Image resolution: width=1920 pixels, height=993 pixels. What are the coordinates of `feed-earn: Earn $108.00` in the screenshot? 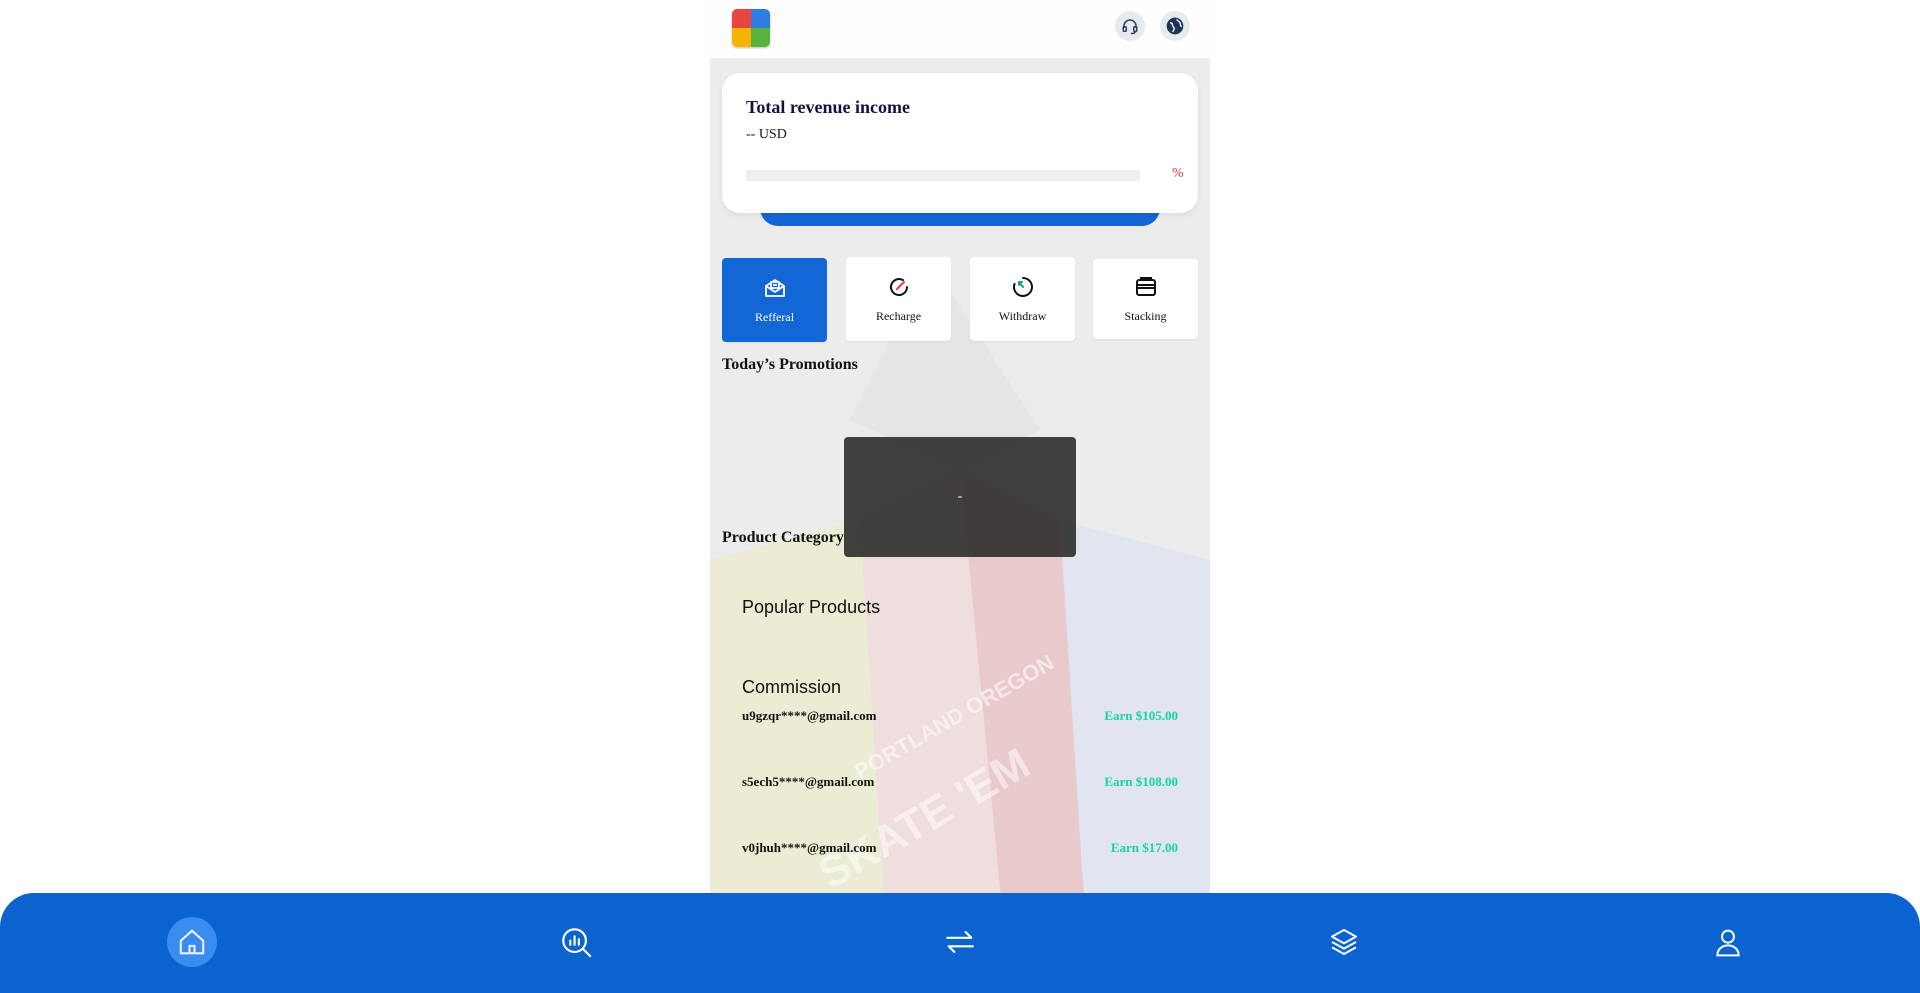 It's located at (1141, 781).